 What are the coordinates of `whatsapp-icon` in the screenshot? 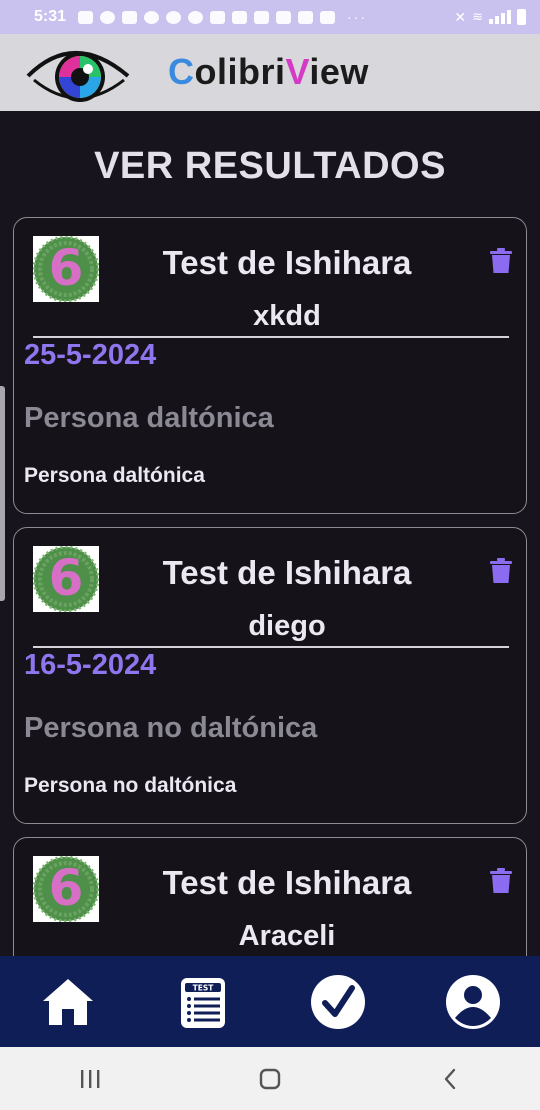 It's located at (152, 17).